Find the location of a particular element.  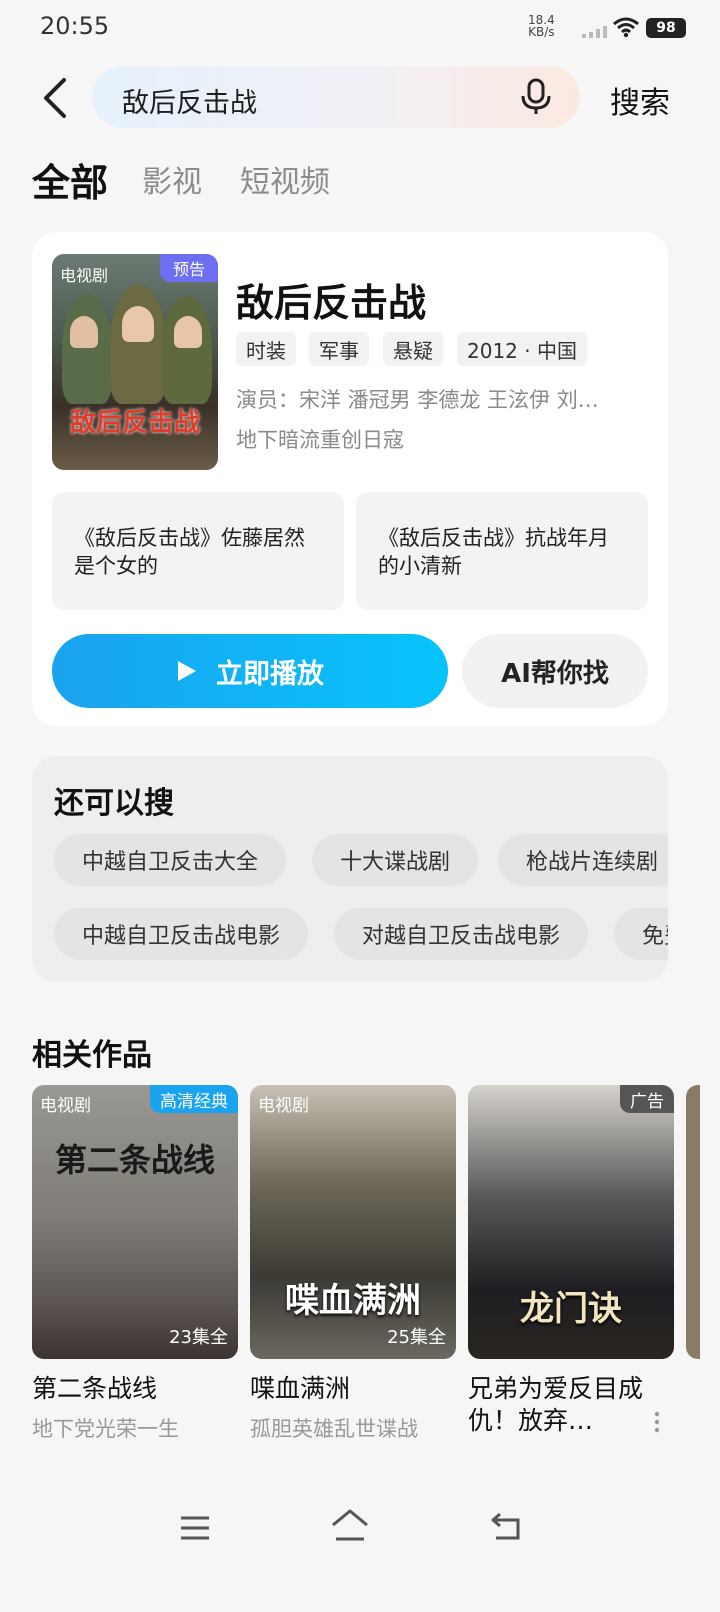

microphone-icon is located at coordinates (536, 97).